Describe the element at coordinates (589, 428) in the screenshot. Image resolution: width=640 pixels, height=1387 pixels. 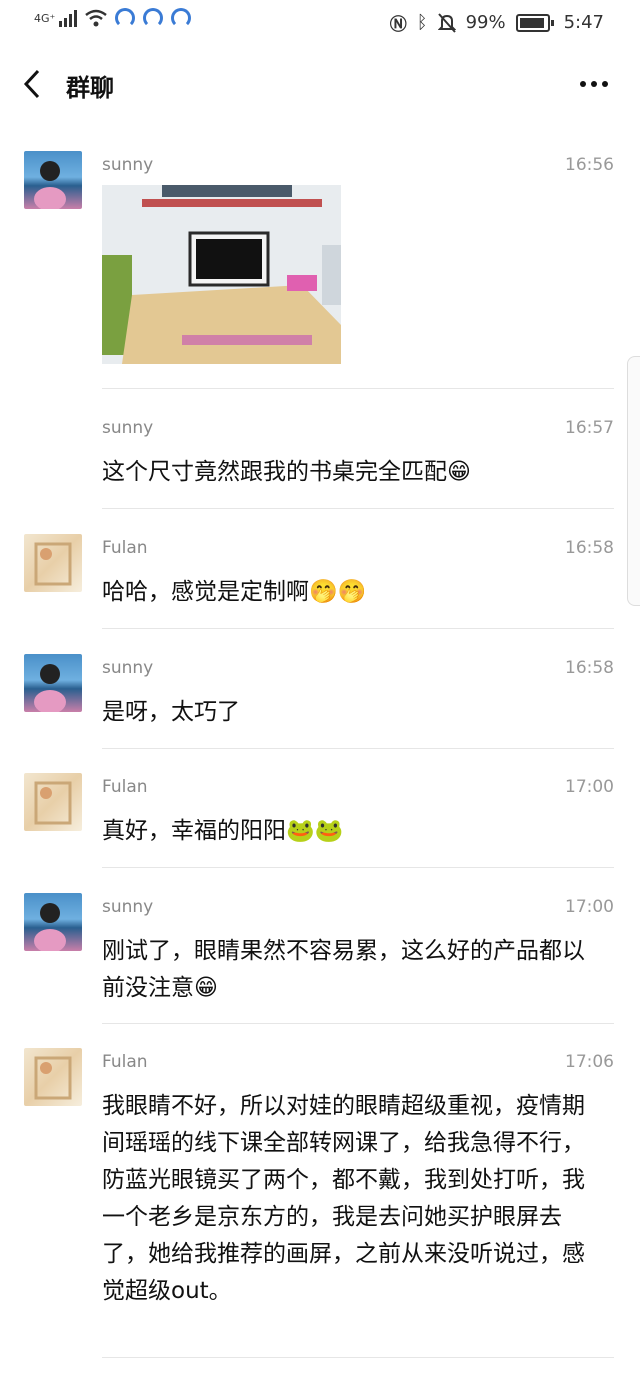
I see `message-time: 16:57` at that location.